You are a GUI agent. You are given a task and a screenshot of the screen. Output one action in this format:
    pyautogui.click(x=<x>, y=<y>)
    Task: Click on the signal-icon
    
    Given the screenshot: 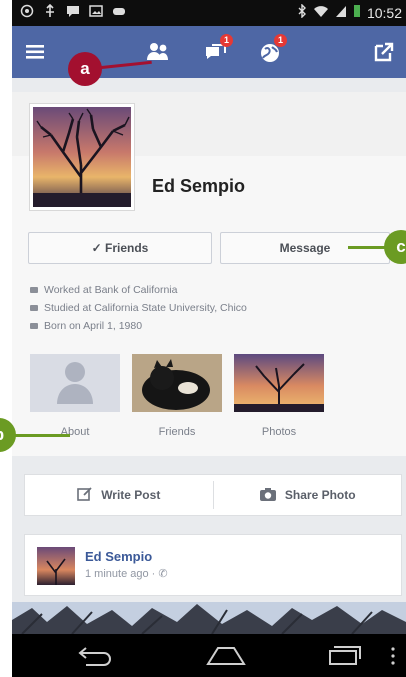 What is the action you would take?
    pyautogui.click(x=341, y=12)
    